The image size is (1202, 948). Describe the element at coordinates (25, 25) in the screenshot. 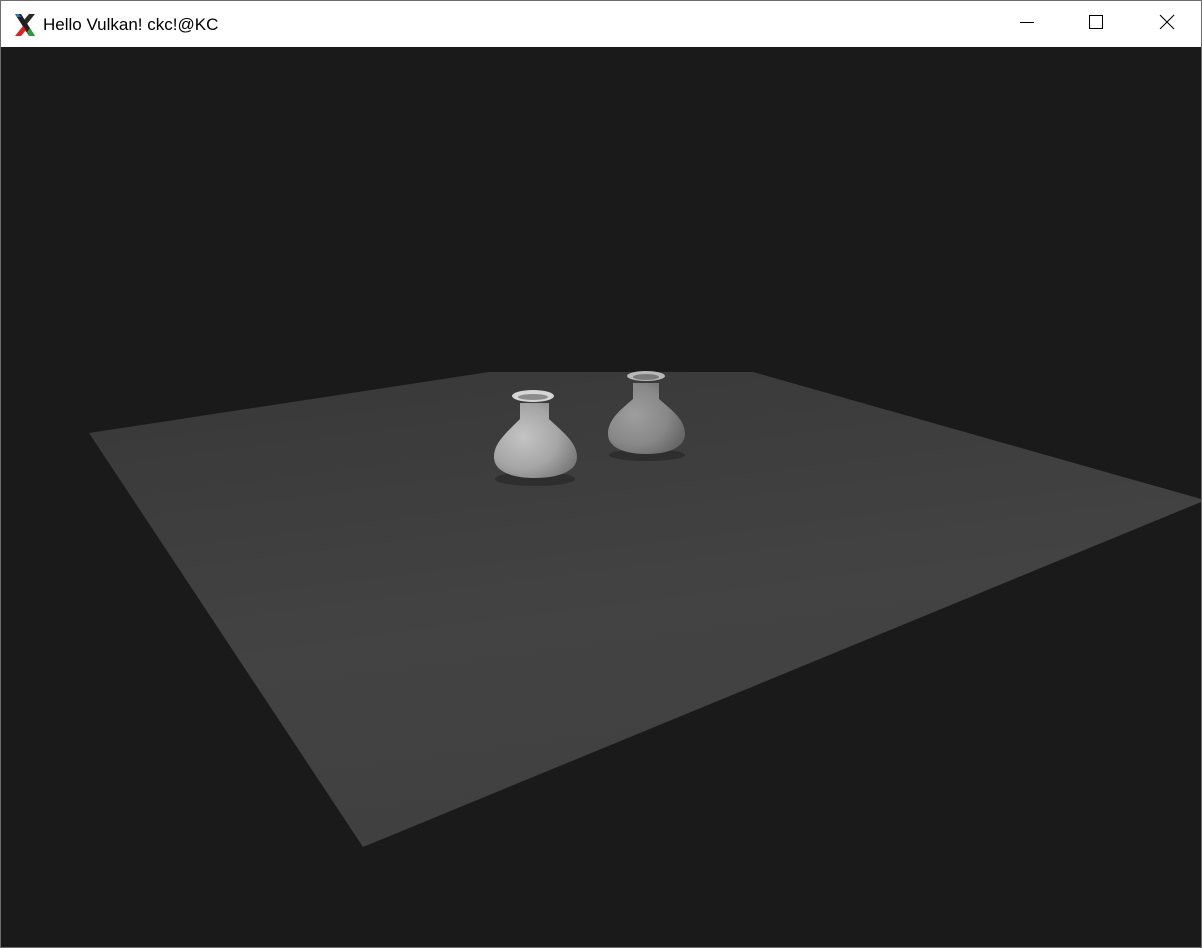

I see `x-server-logo-icon` at that location.